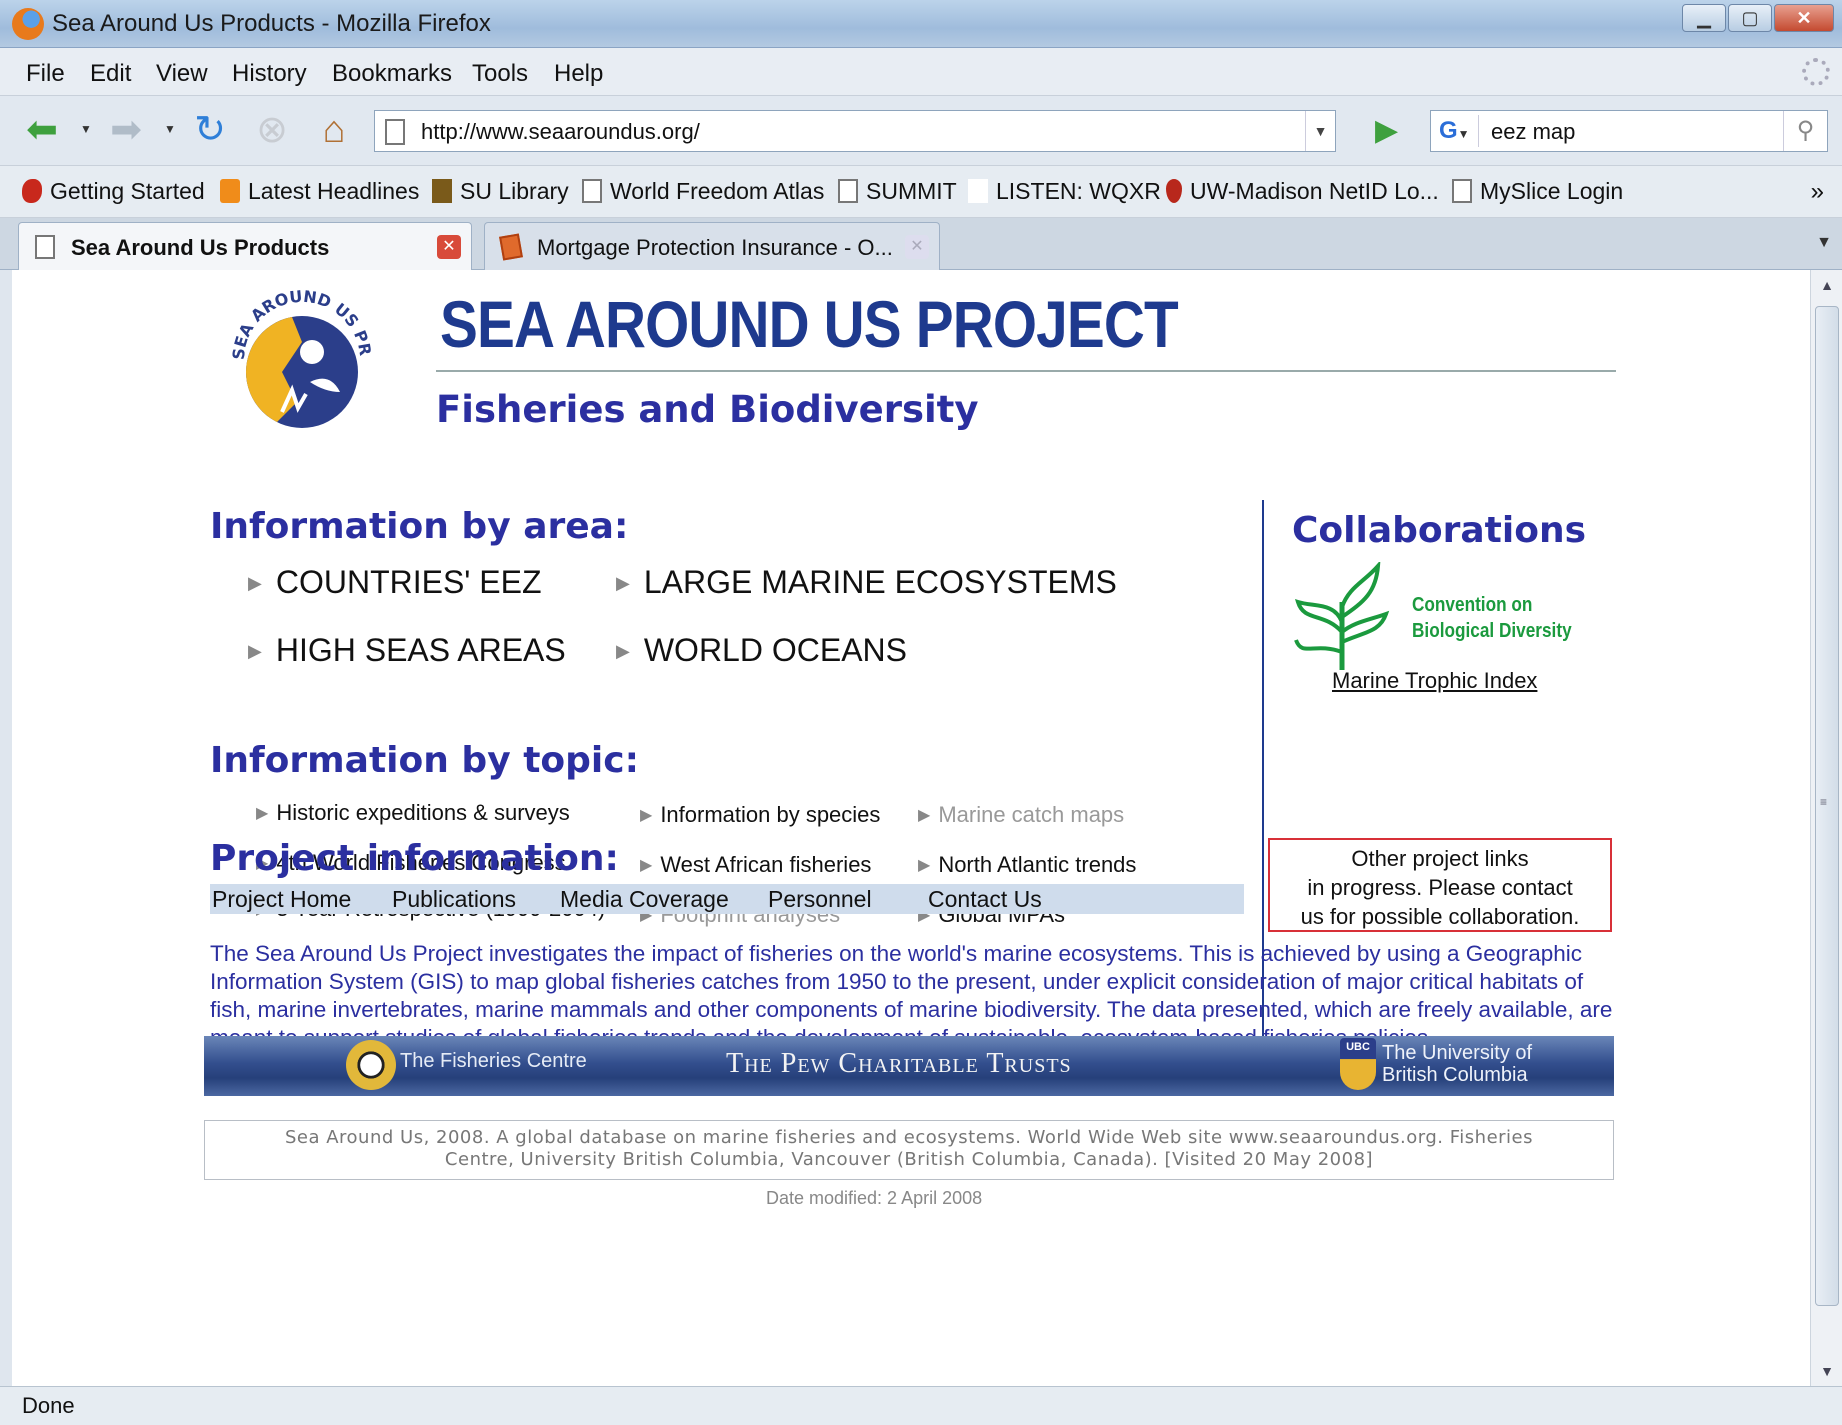 This screenshot has width=1842, height=1425. What do you see at coordinates (511, 247) in the screenshot?
I see `house-icon` at bounding box center [511, 247].